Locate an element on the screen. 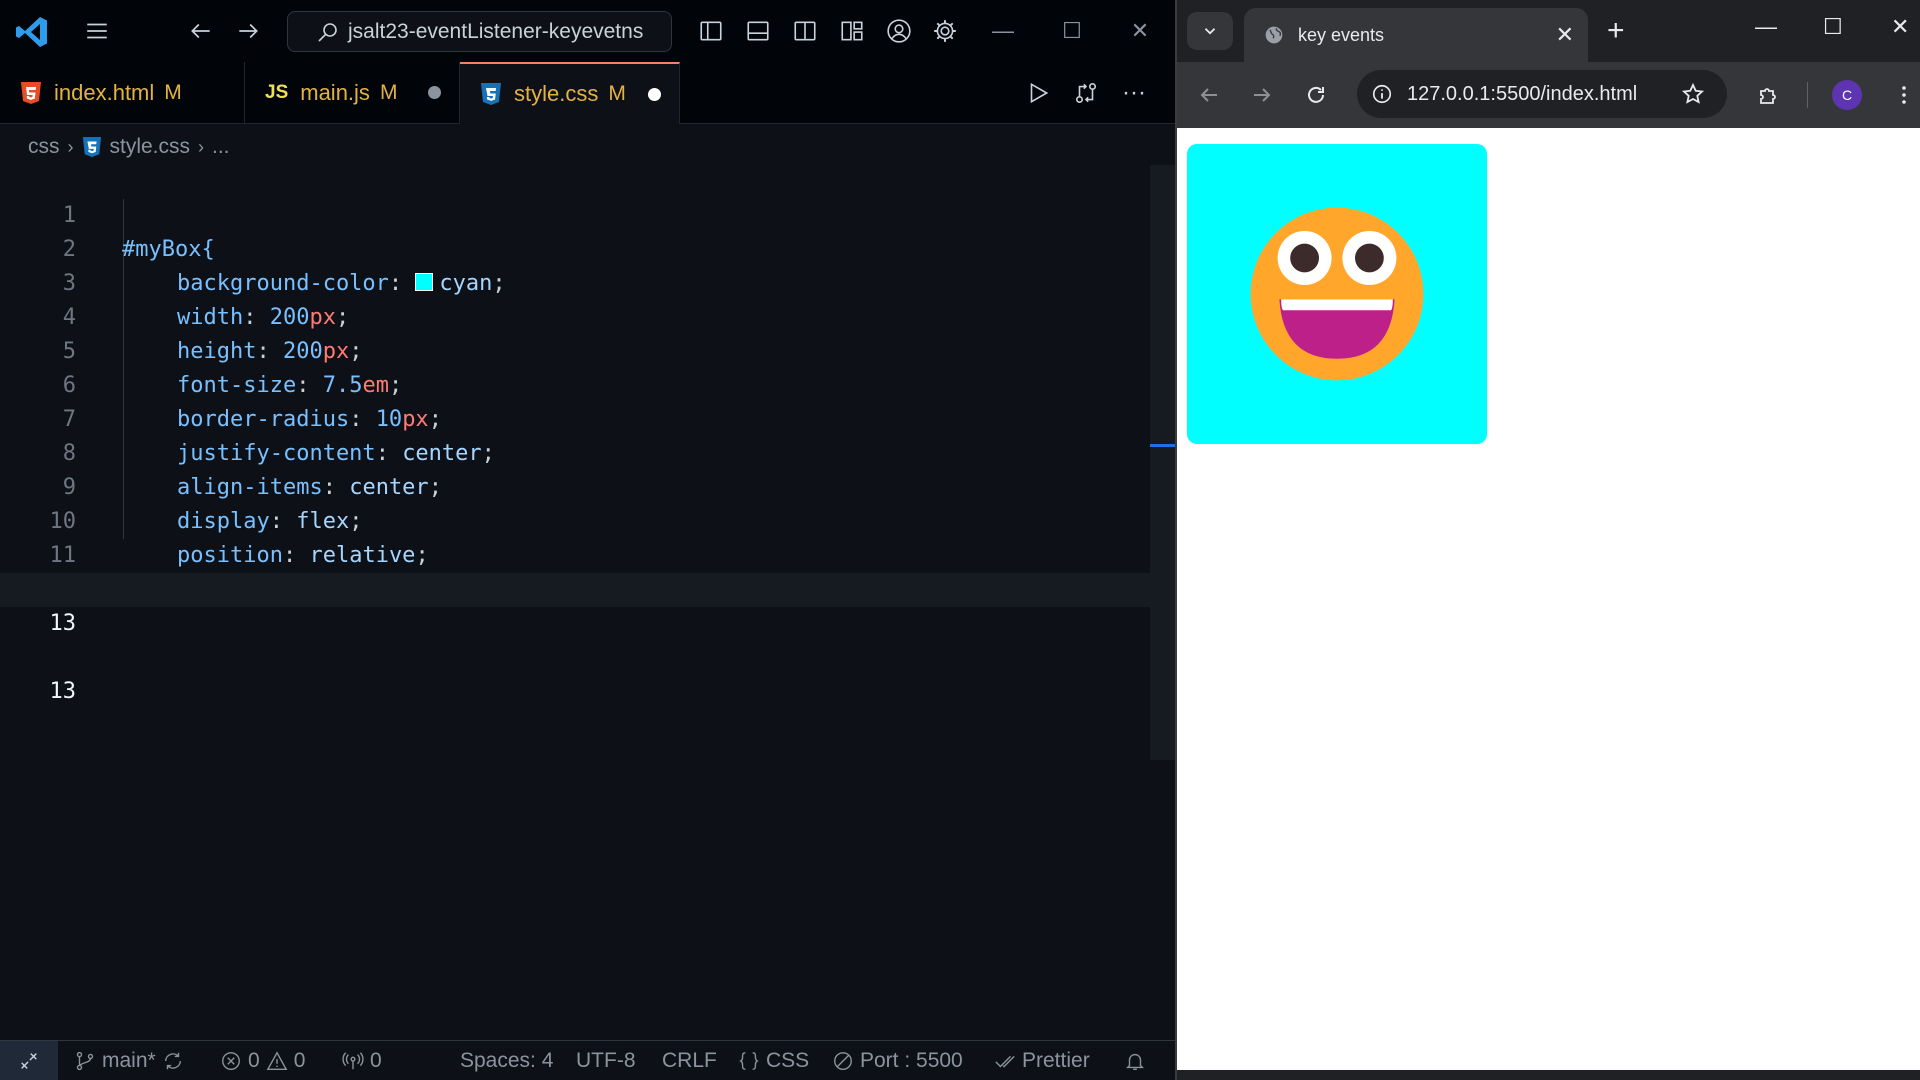 The image size is (1920, 1080). tab-label: style.css is located at coordinates (556, 93).